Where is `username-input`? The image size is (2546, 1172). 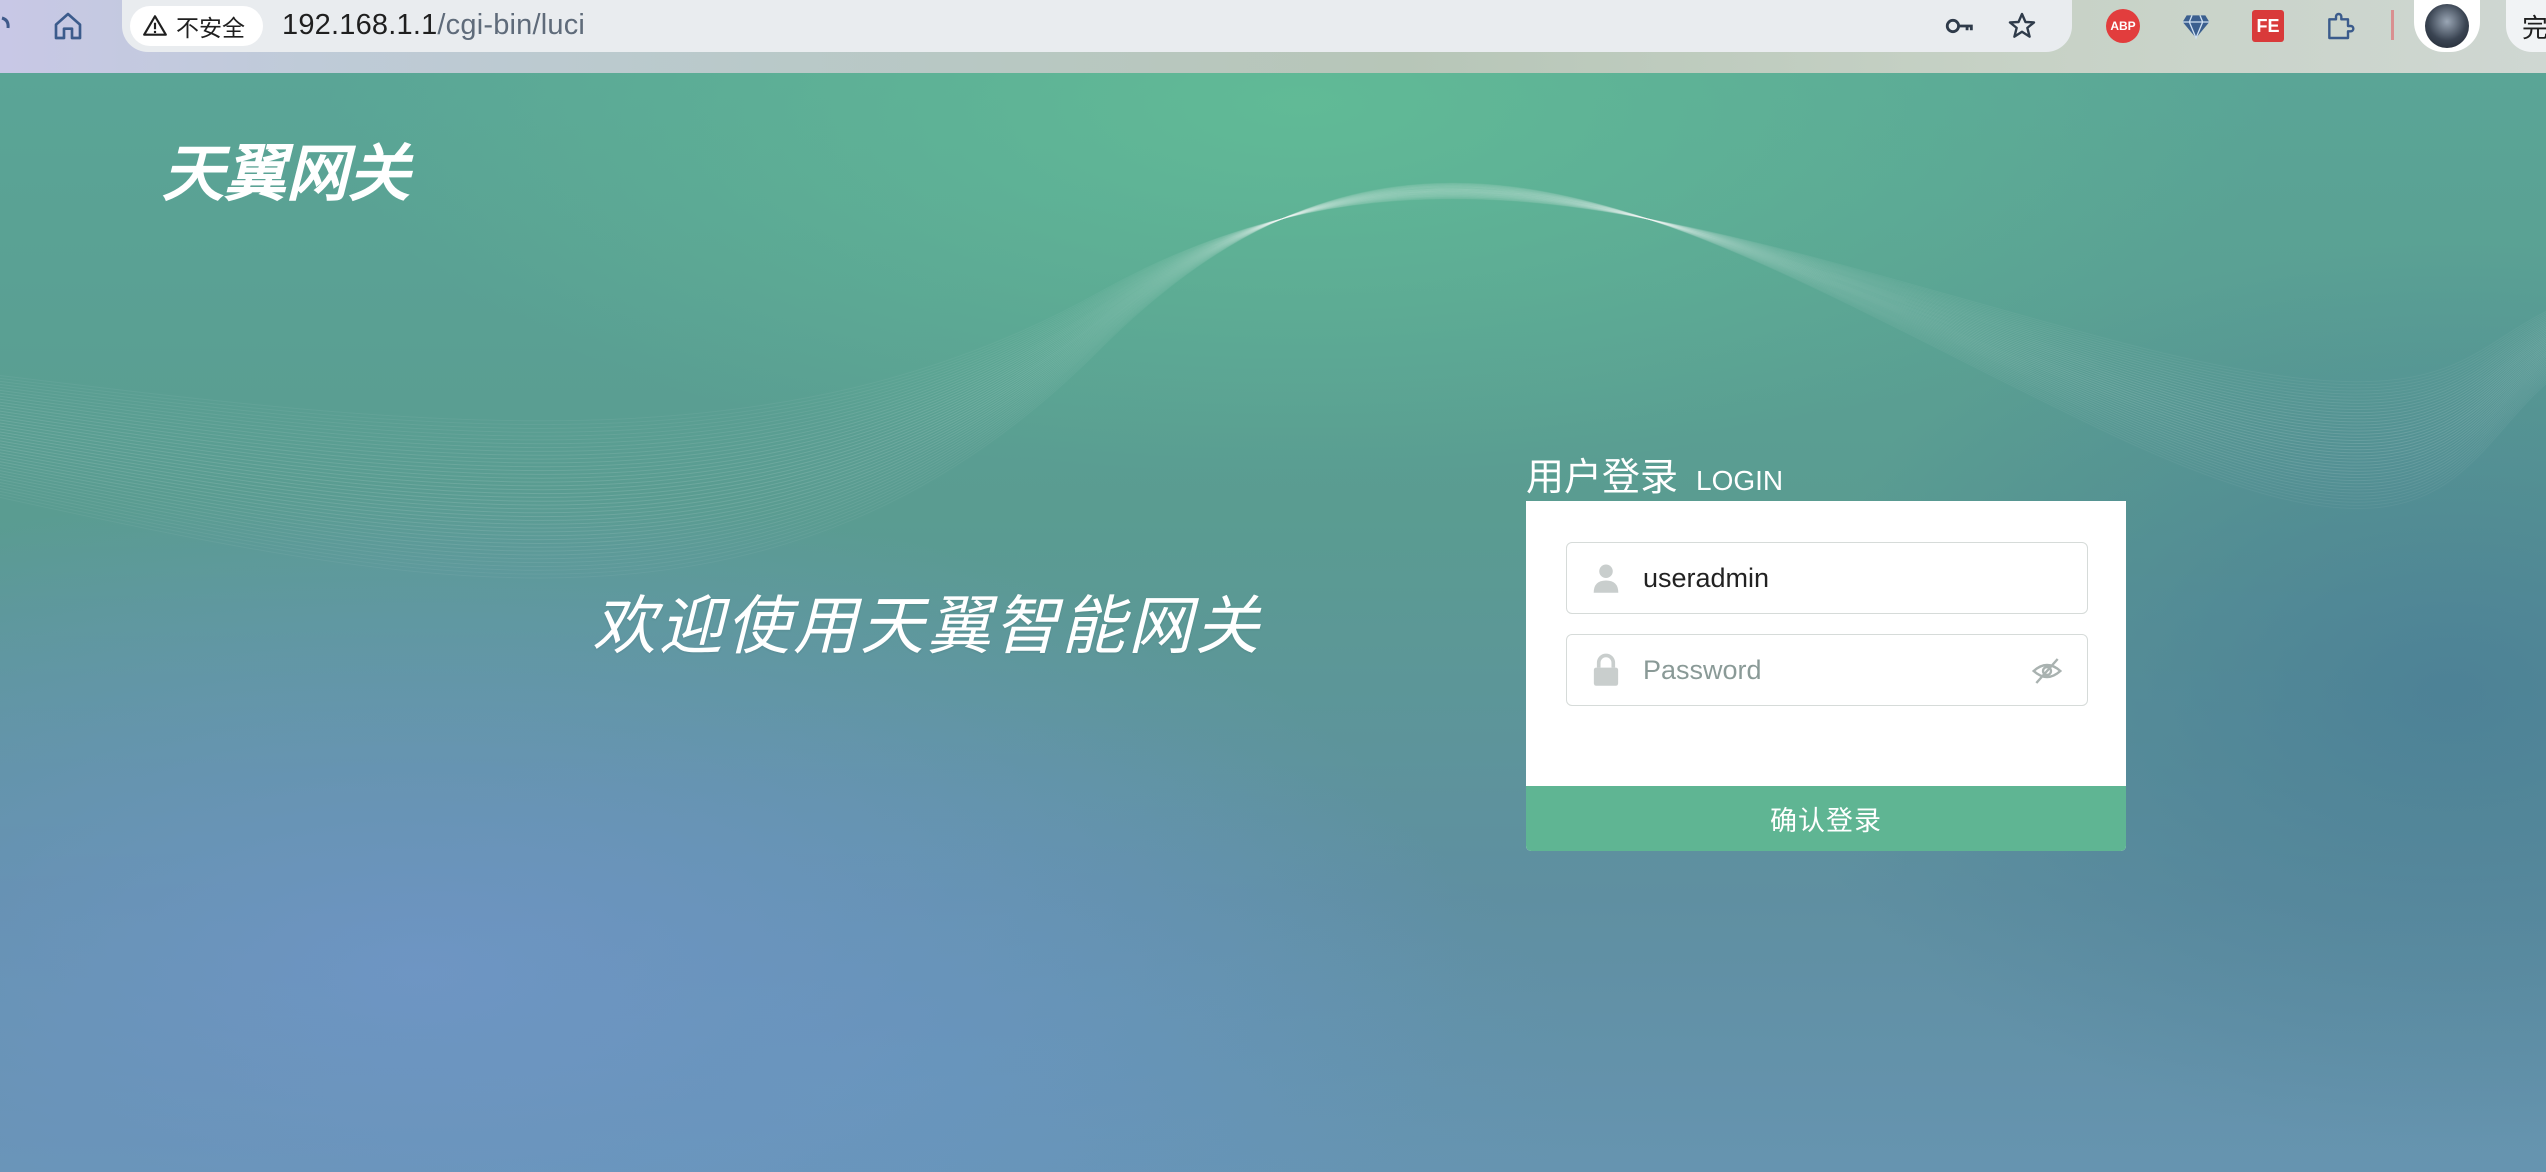 username-input is located at coordinates (1833, 578).